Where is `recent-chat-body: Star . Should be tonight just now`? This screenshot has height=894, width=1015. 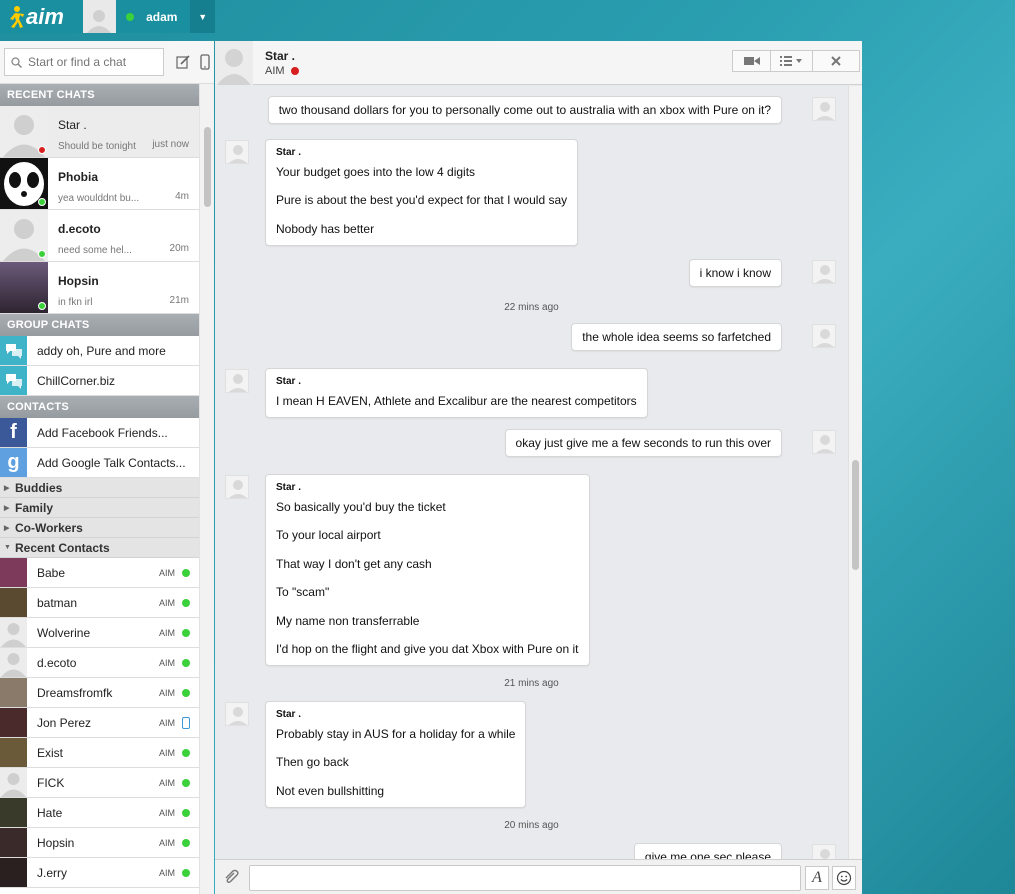 recent-chat-body: Star . Should be tonight just now is located at coordinates (123, 131).